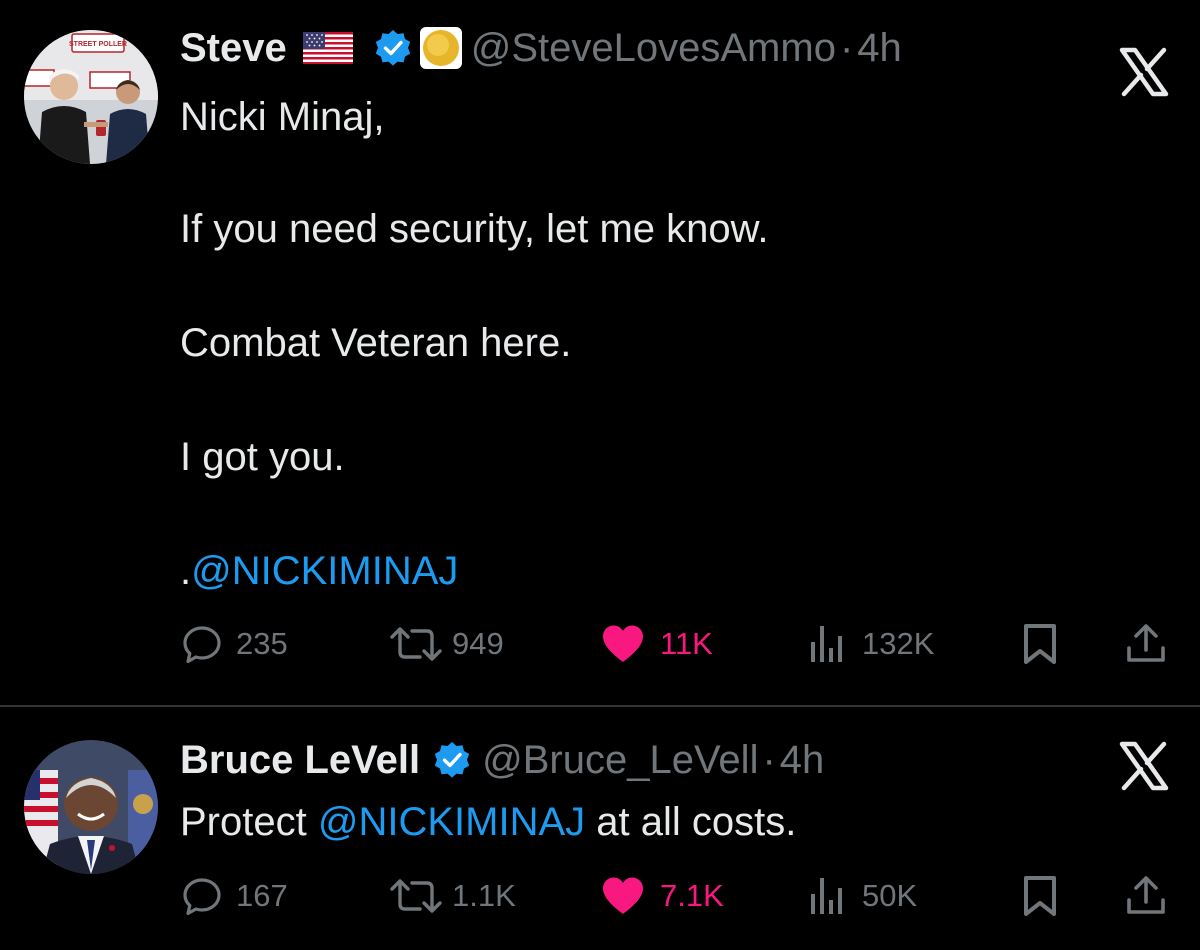 This screenshot has height=950, width=1200. I want to click on tweet-header: Bruce LeVell @Bruce_LeVell · 4h, so click(502, 760).